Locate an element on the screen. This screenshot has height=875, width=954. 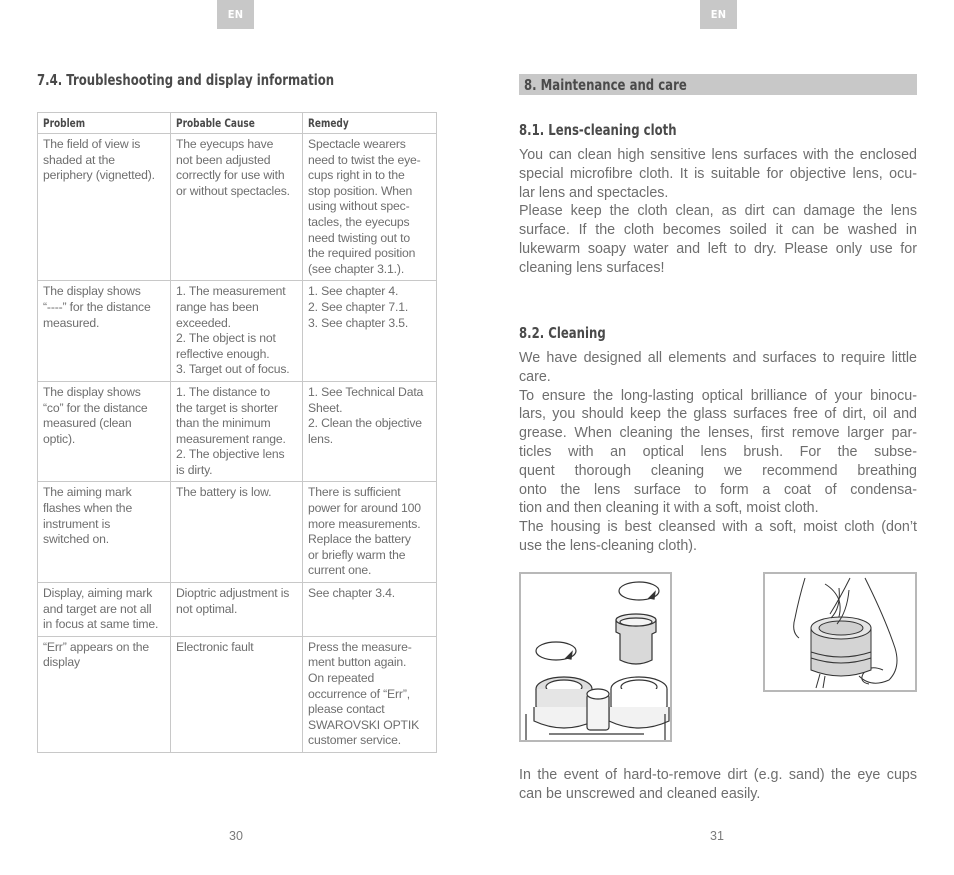
paragraph-line: lar lens and spectacles. is located at coordinates (594, 192).